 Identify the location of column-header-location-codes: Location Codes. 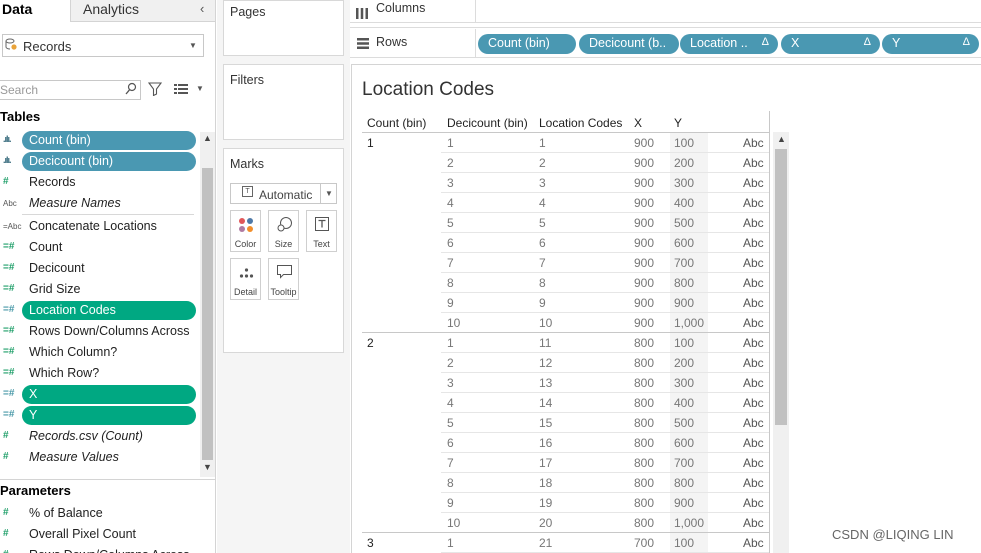
(580, 123).